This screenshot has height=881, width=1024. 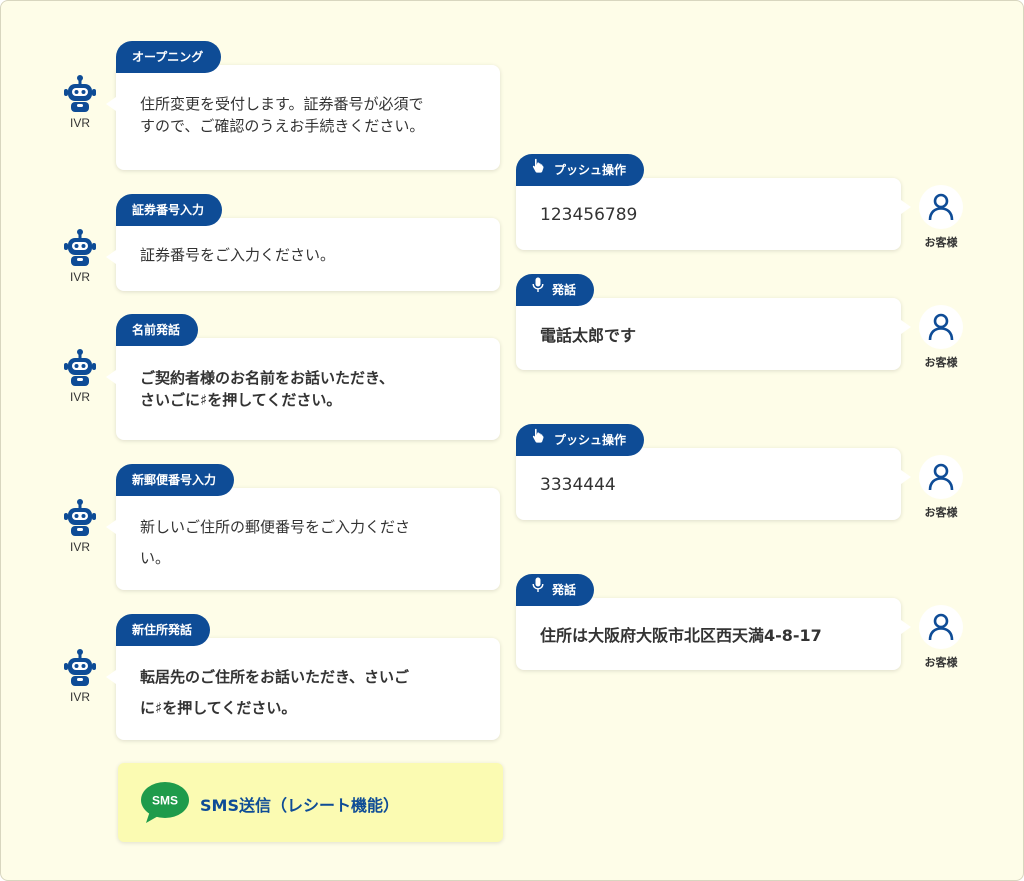 What do you see at coordinates (713, 214) in the screenshot?
I see `customer-response-bubble: 123456789` at bounding box center [713, 214].